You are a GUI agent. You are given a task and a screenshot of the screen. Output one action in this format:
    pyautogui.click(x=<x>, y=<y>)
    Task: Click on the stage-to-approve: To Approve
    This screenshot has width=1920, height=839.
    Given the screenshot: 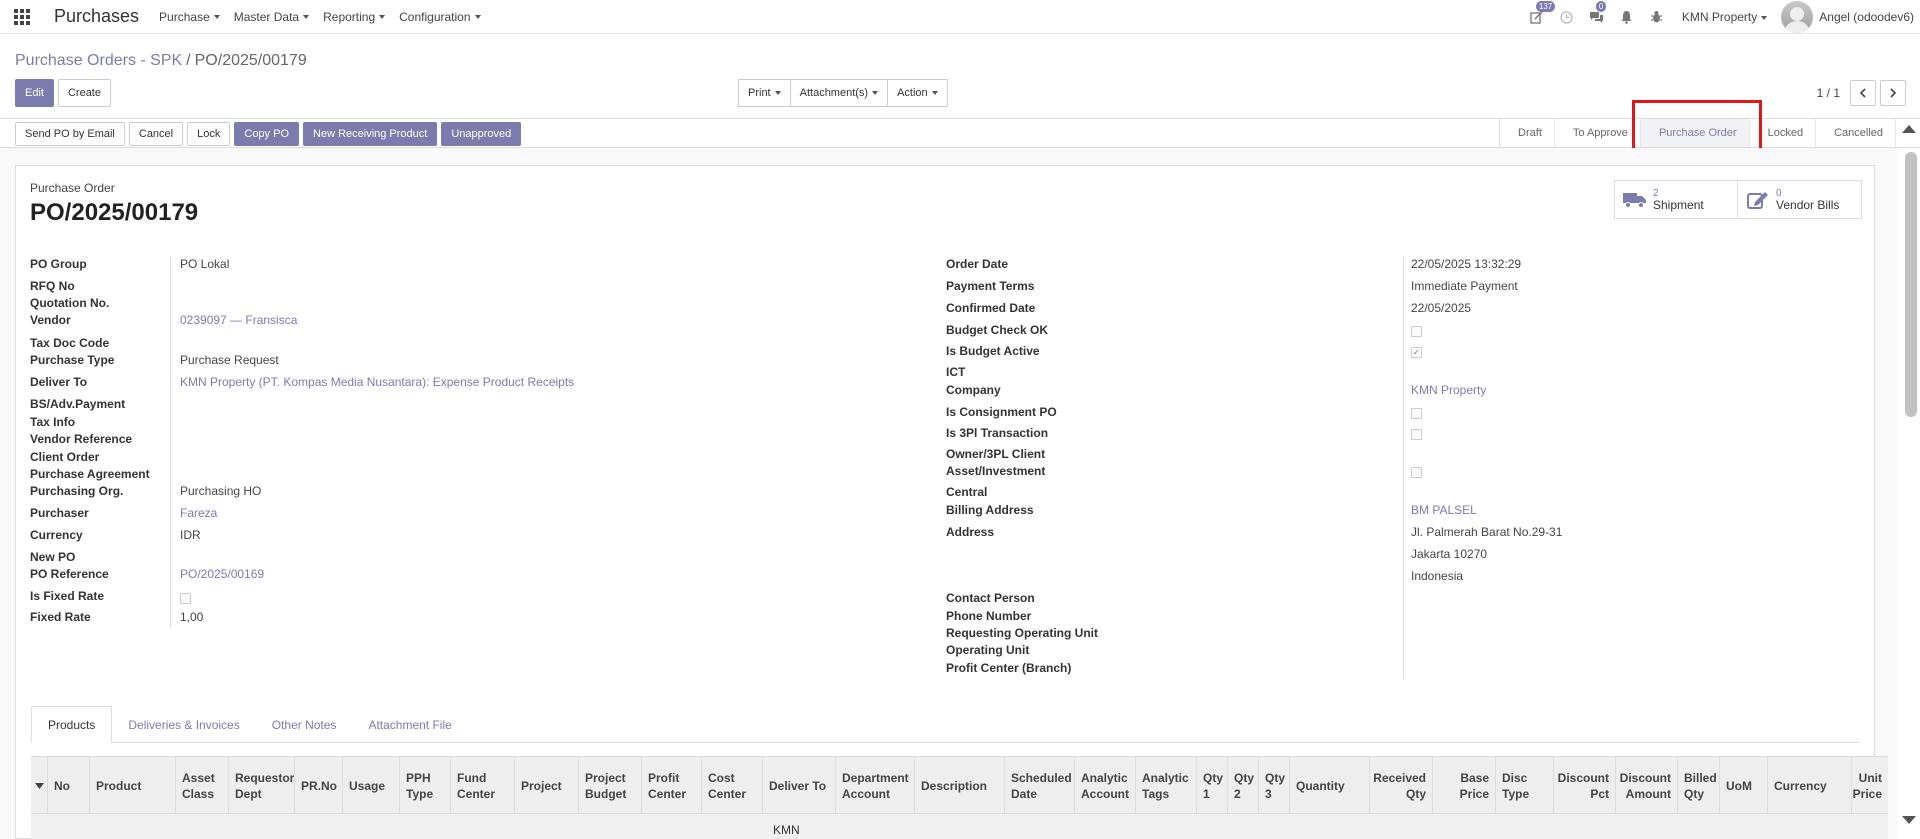 What is the action you would take?
    pyautogui.click(x=1598, y=133)
    